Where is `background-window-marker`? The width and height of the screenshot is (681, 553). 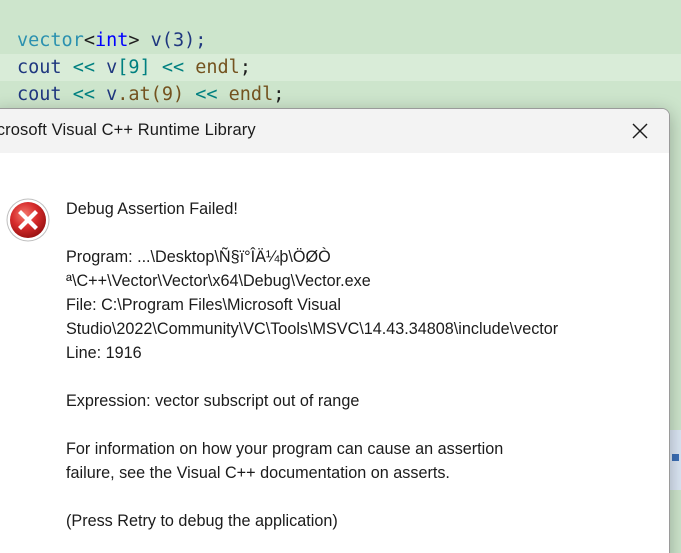
background-window-marker is located at coordinates (675, 457).